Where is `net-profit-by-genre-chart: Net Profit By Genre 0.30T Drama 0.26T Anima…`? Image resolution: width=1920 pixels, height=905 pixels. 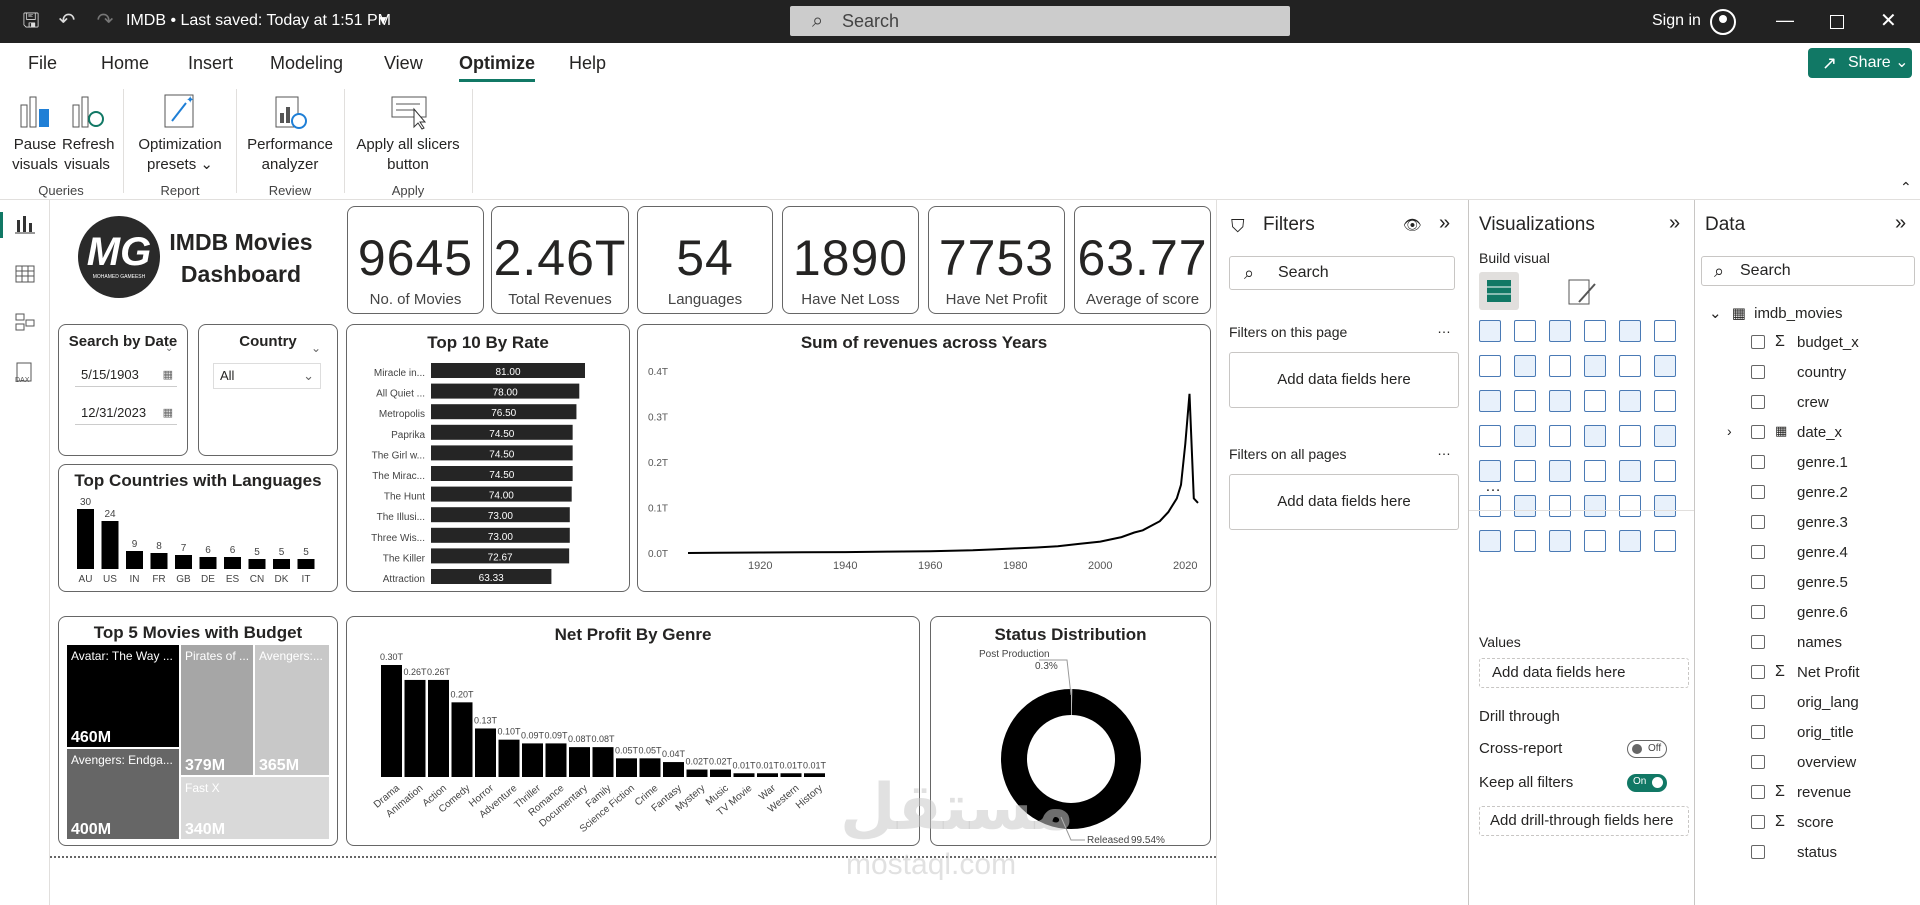 net-profit-by-genre-chart: Net Profit By Genre 0.30T Drama 0.26T Anima… is located at coordinates (633, 731).